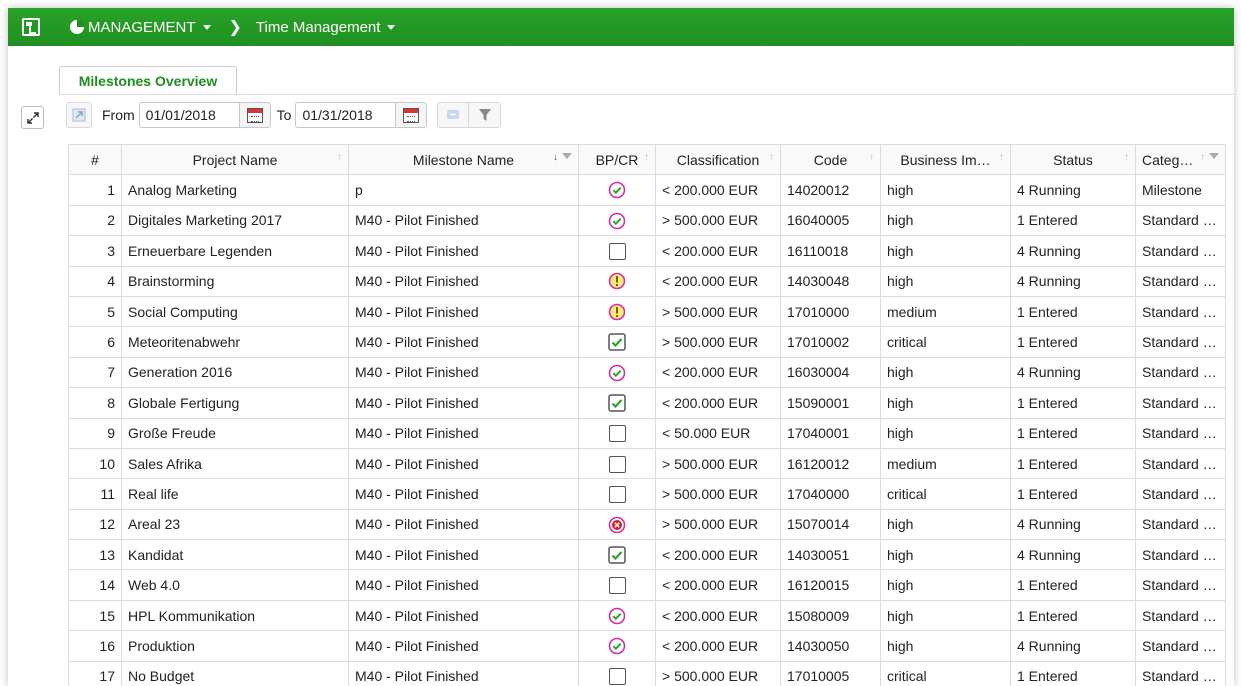 Image resolution: width=1241 pixels, height=686 pixels. I want to click on refresh-button, so click(453, 115).